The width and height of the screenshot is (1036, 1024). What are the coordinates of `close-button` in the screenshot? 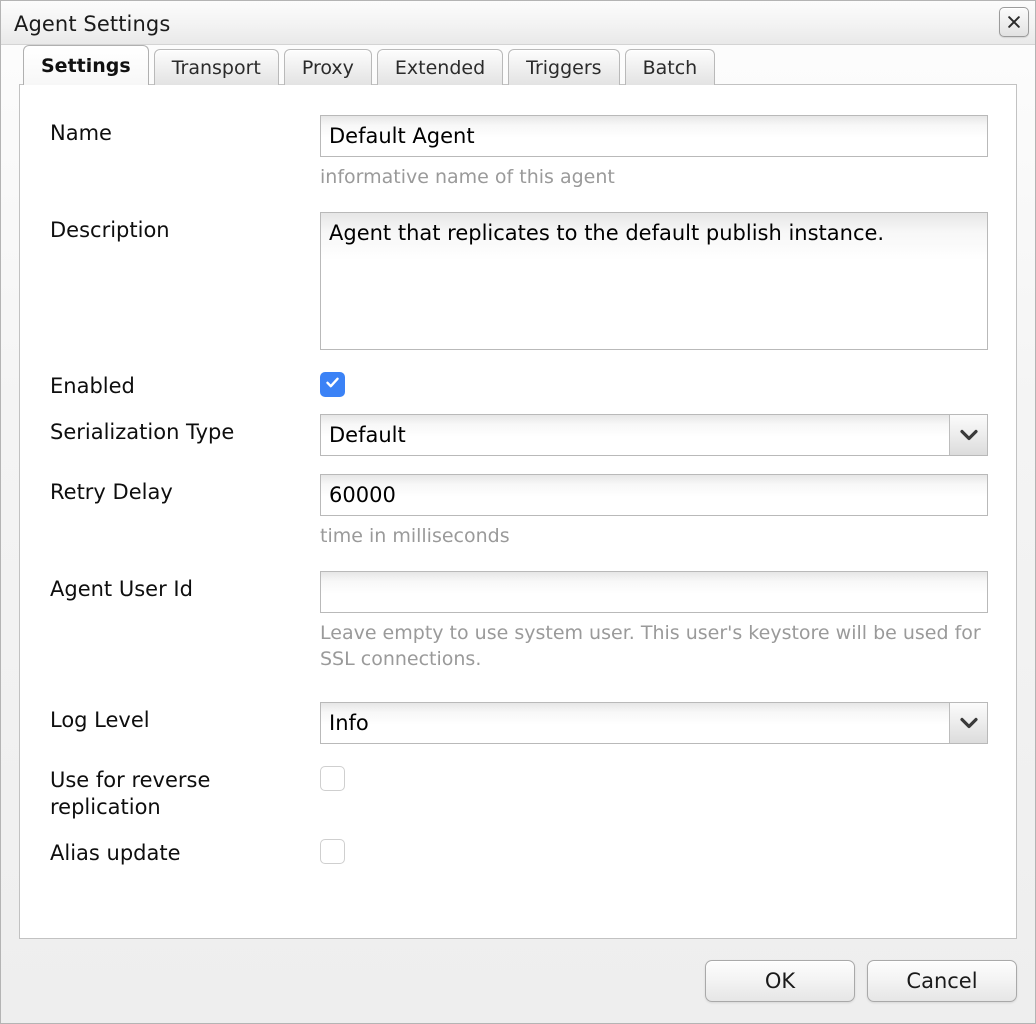 It's located at (1014, 22).